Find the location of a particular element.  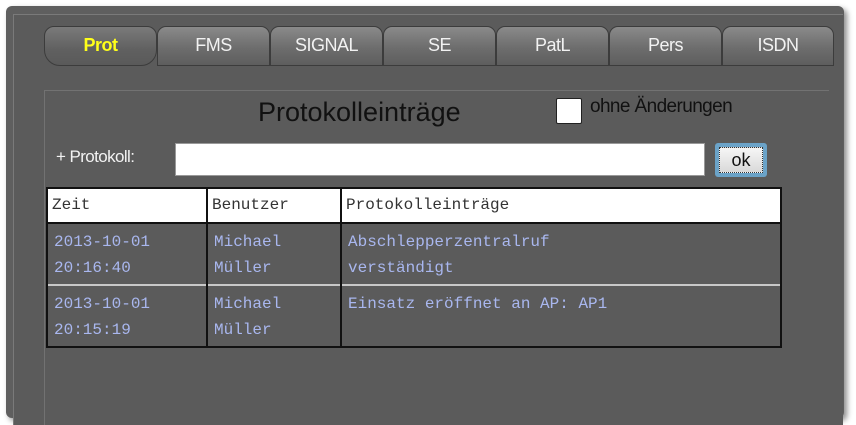

protocol-input is located at coordinates (440, 159).